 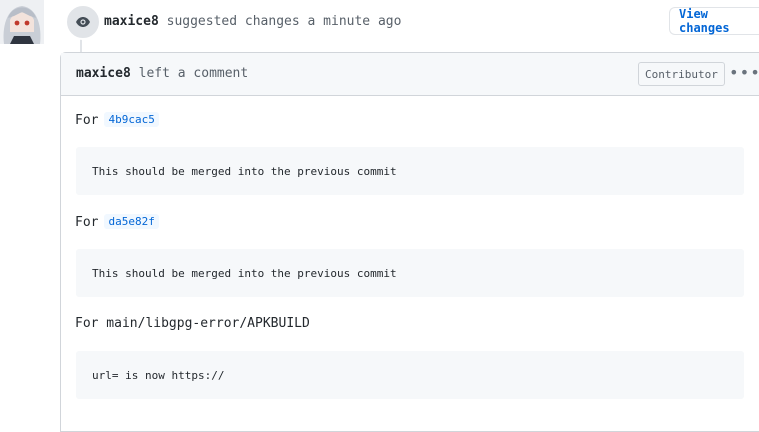 What do you see at coordinates (355, 21) in the screenshot?
I see `event-time: a minute ago` at bounding box center [355, 21].